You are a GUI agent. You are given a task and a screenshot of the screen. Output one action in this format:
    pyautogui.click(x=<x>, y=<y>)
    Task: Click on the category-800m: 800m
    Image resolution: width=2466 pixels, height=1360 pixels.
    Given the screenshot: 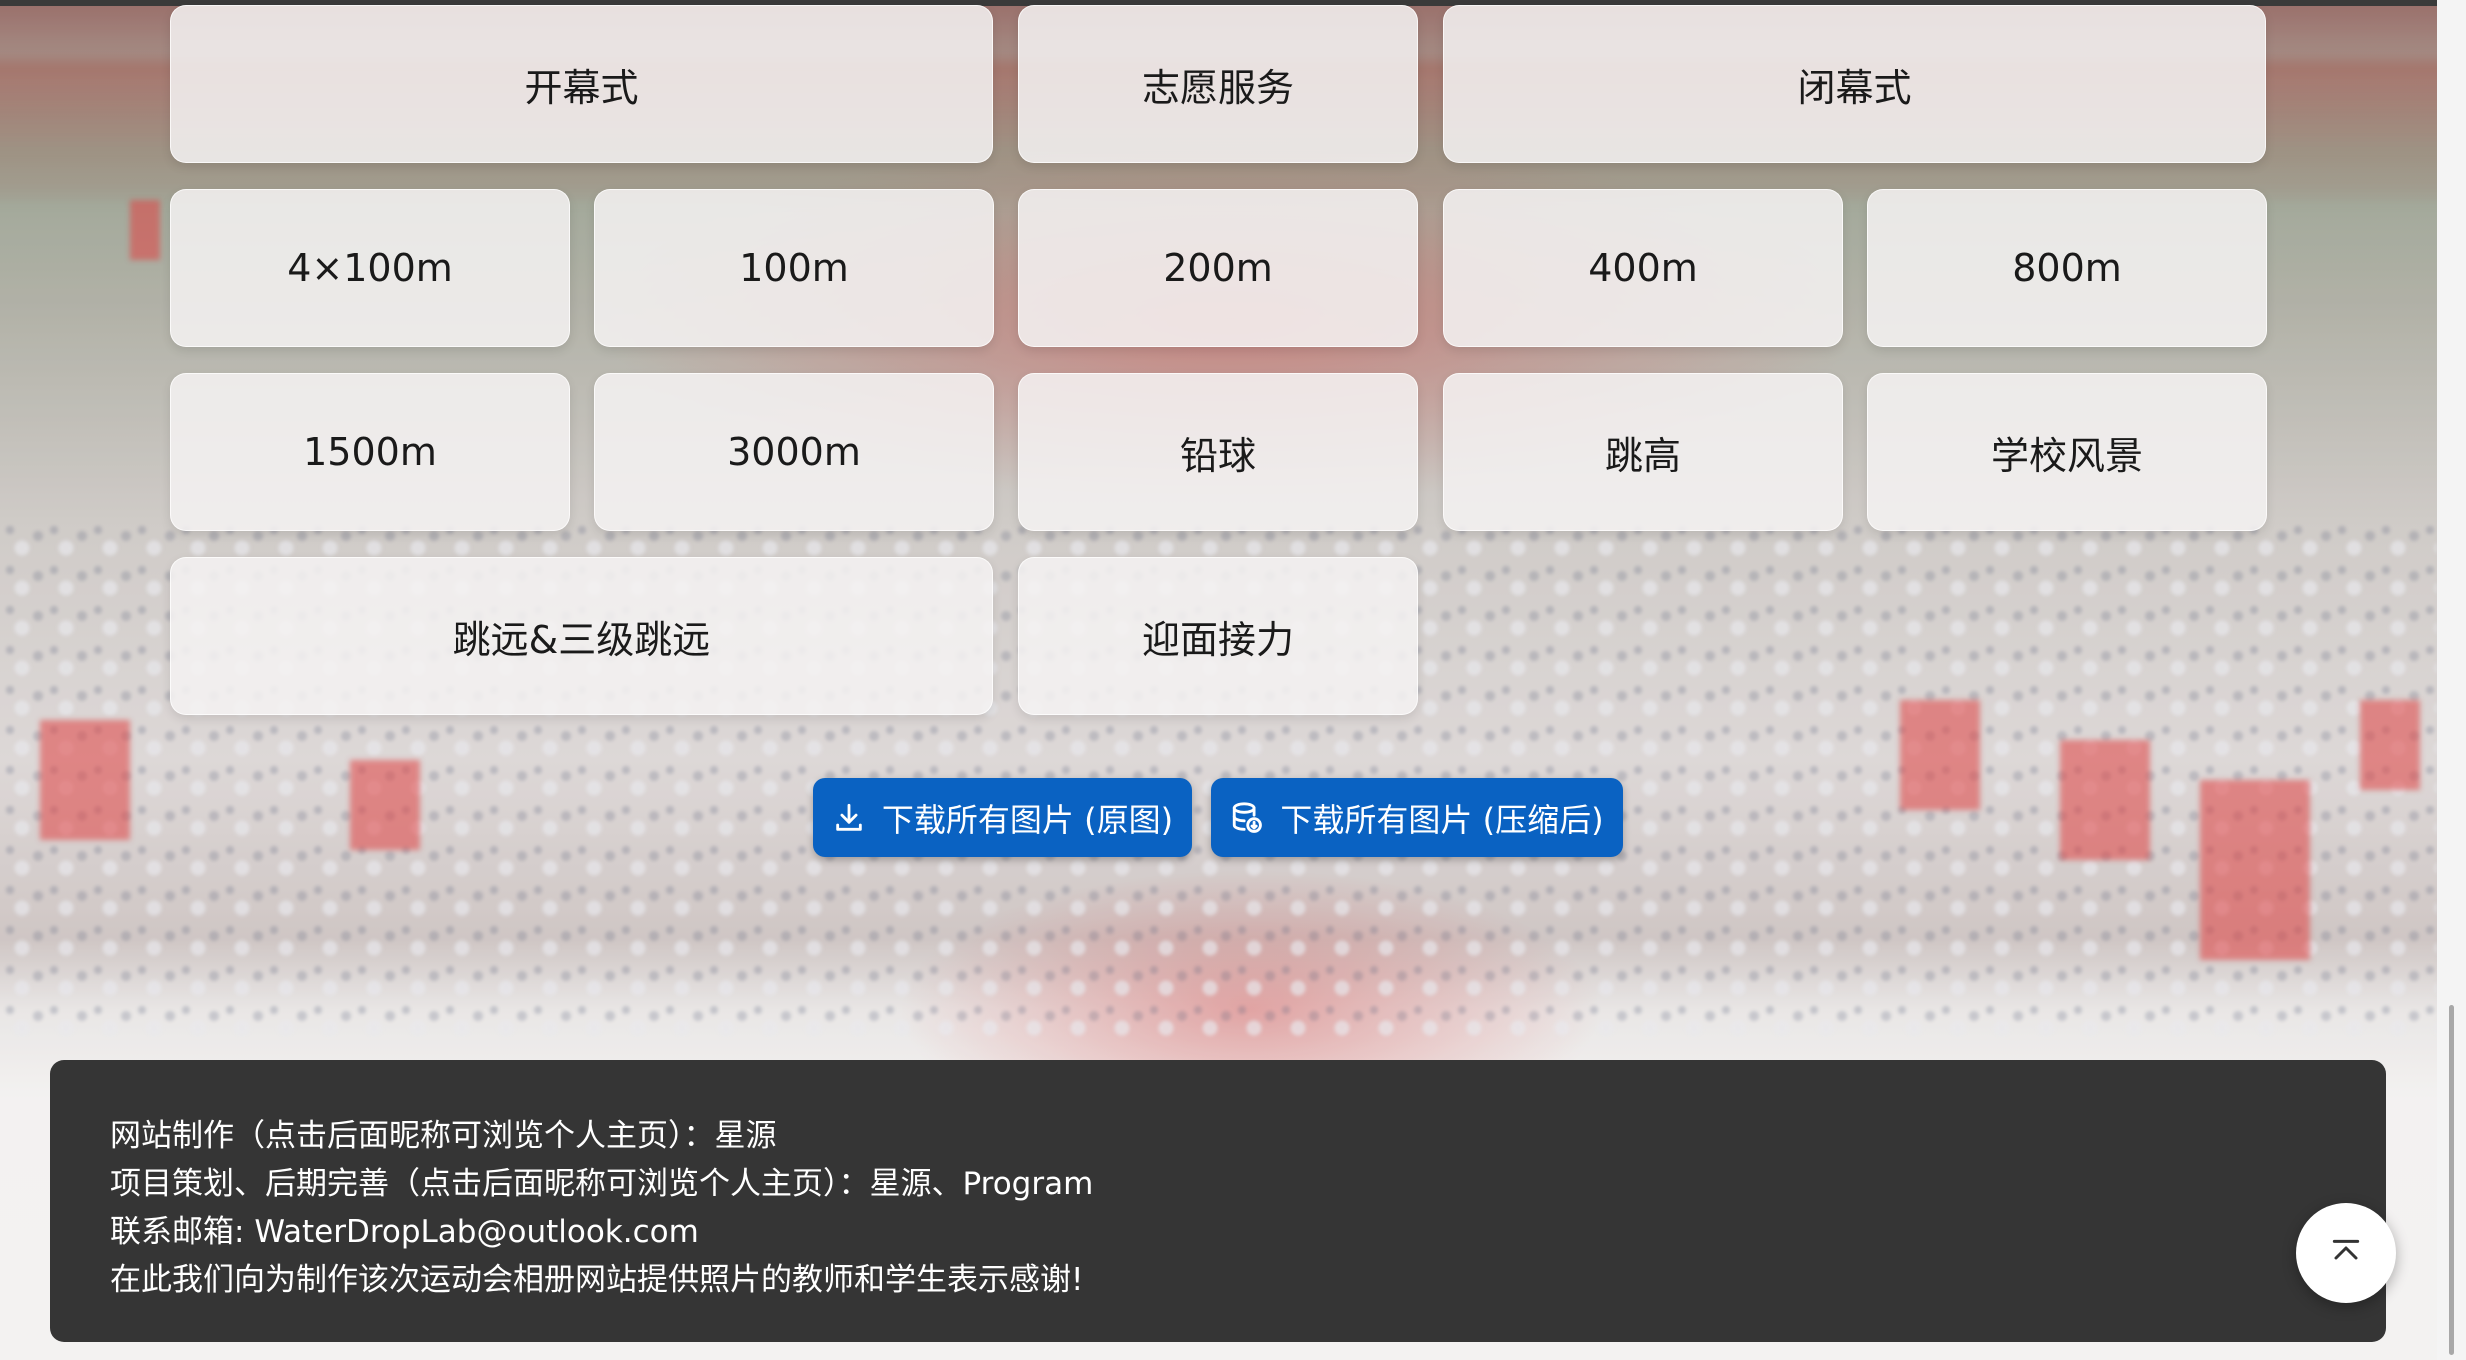 What is the action you would take?
    pyautogui.click(x=2067, y=268)
    